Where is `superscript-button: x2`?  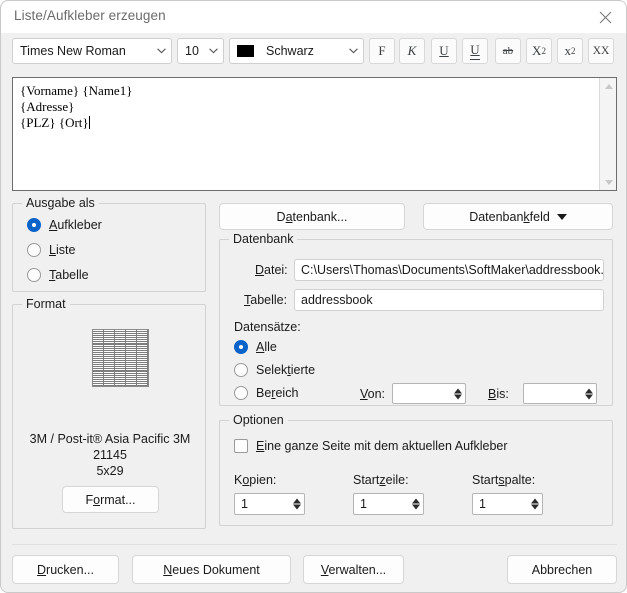 superscript-button: x2 is located at coordinates (570, 51).